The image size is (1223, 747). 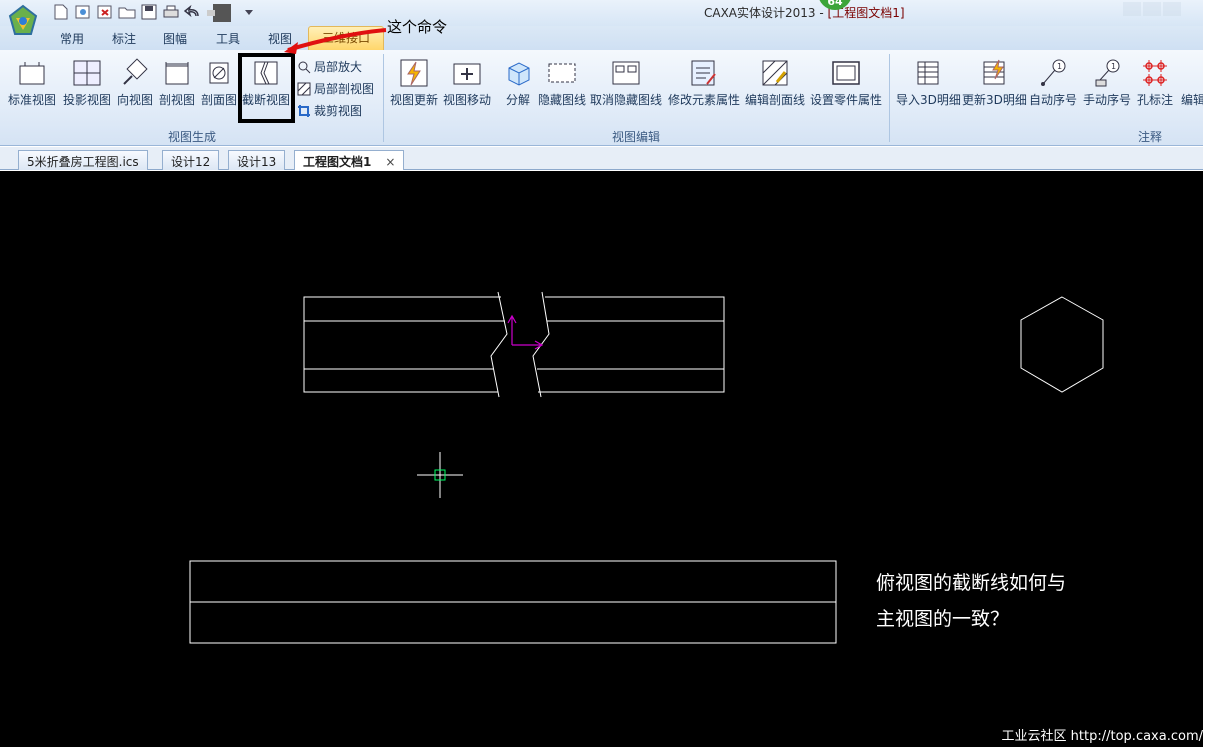 I want to click on table-update-icon, so click(x=994, y=72).